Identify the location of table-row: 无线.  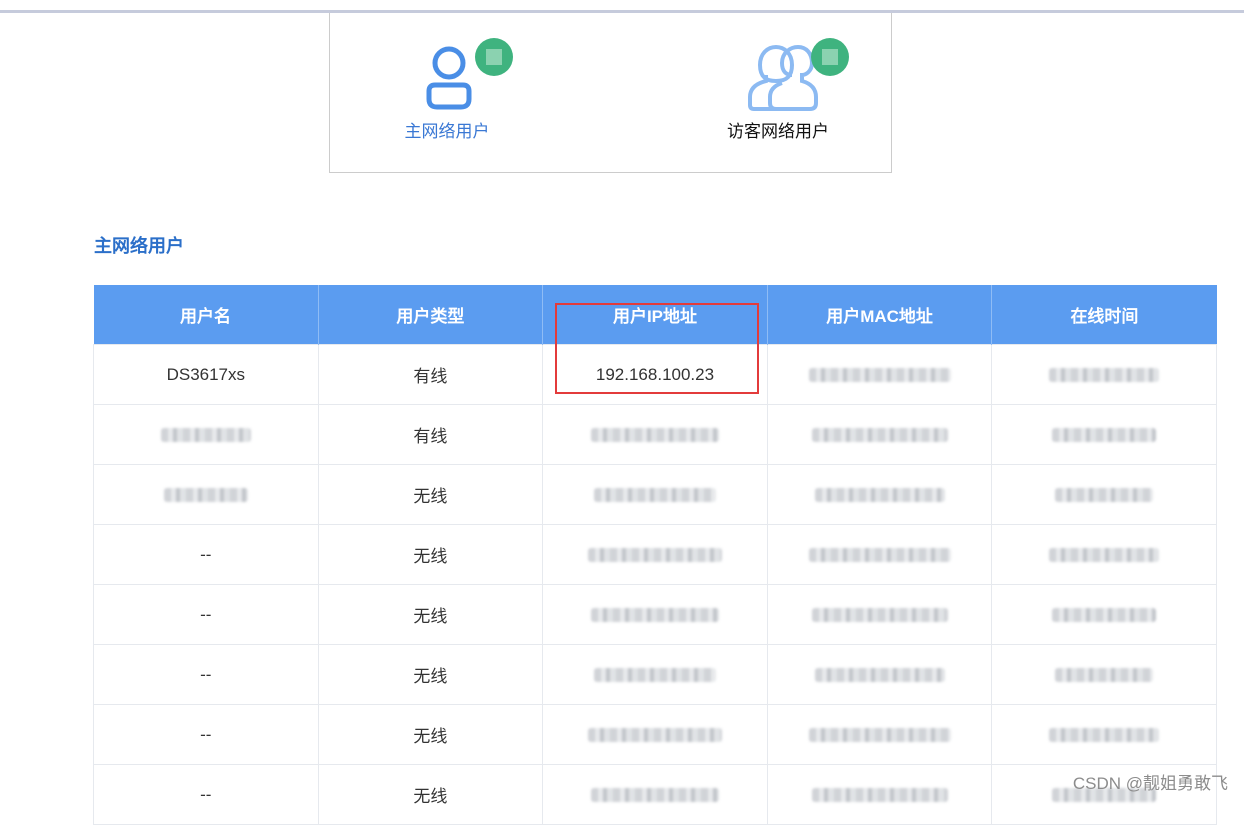
(655, 494).